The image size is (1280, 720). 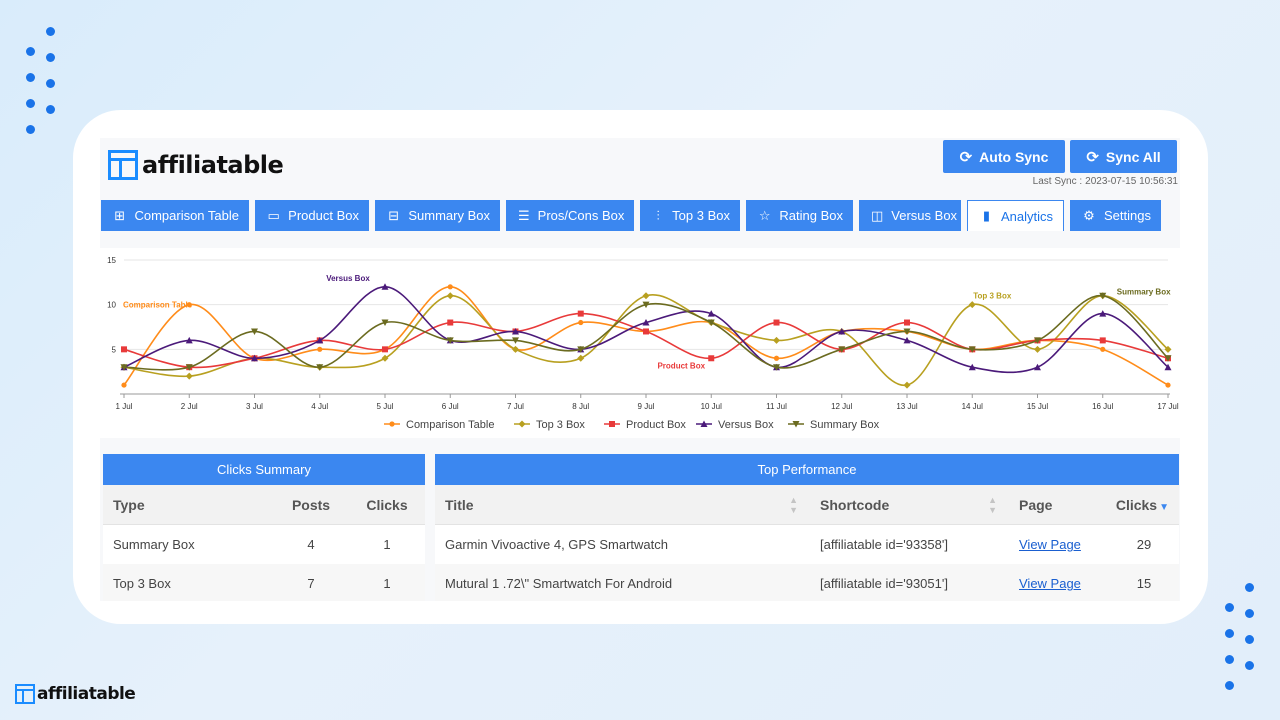 What do you see at coordinates (273, 215) in the screenshot?
I see `card-icon: ▭` at bounding box center [273, 215].